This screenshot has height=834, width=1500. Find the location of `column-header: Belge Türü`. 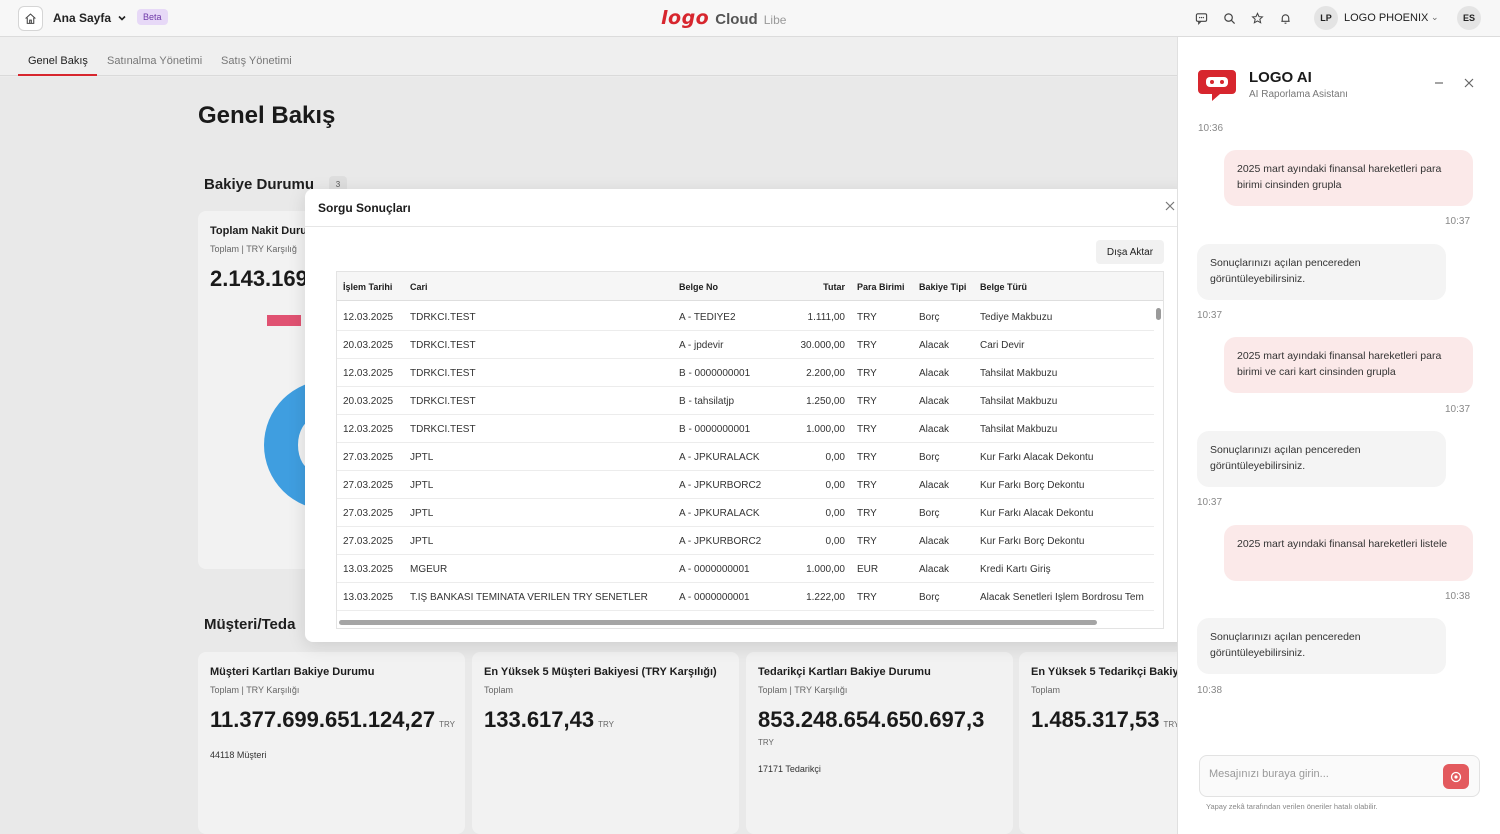

column-header: Belge Türü is located at coordinates (1003, 287).